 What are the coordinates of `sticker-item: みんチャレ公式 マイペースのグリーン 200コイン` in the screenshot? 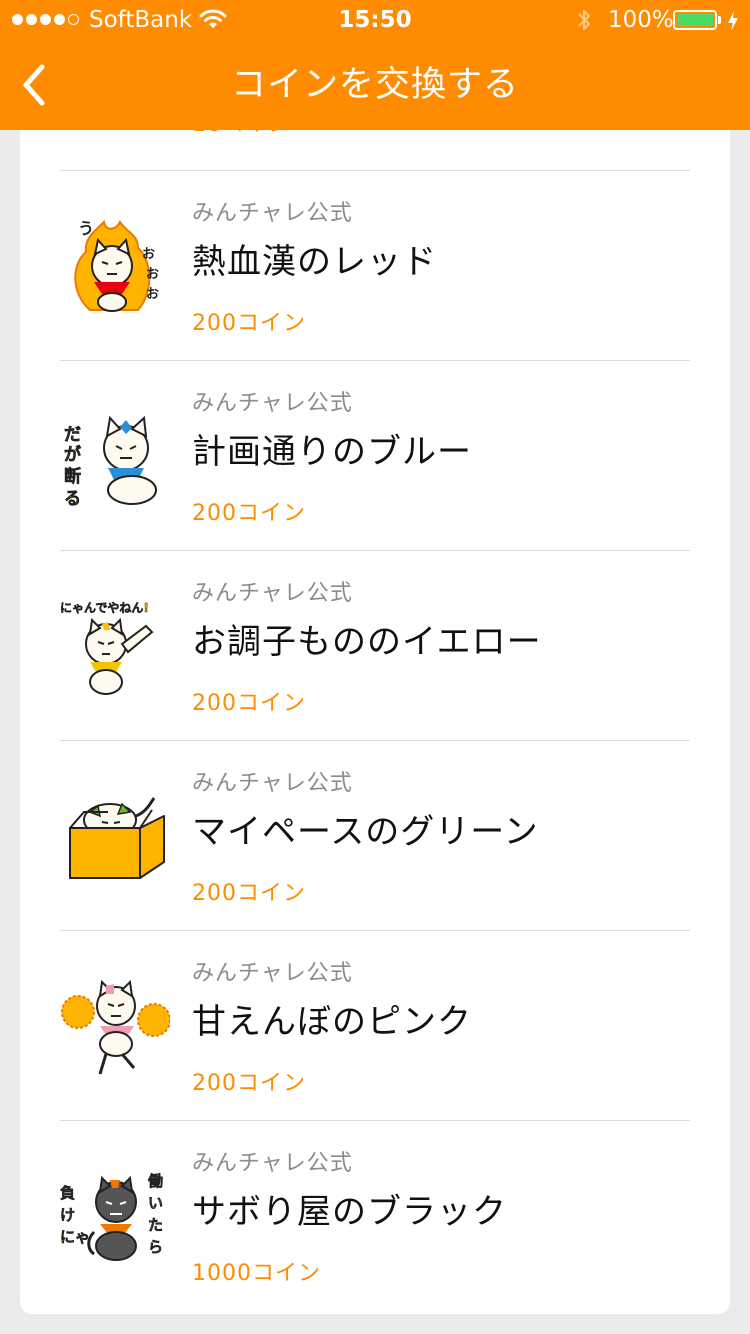 It's located at (375, 835).